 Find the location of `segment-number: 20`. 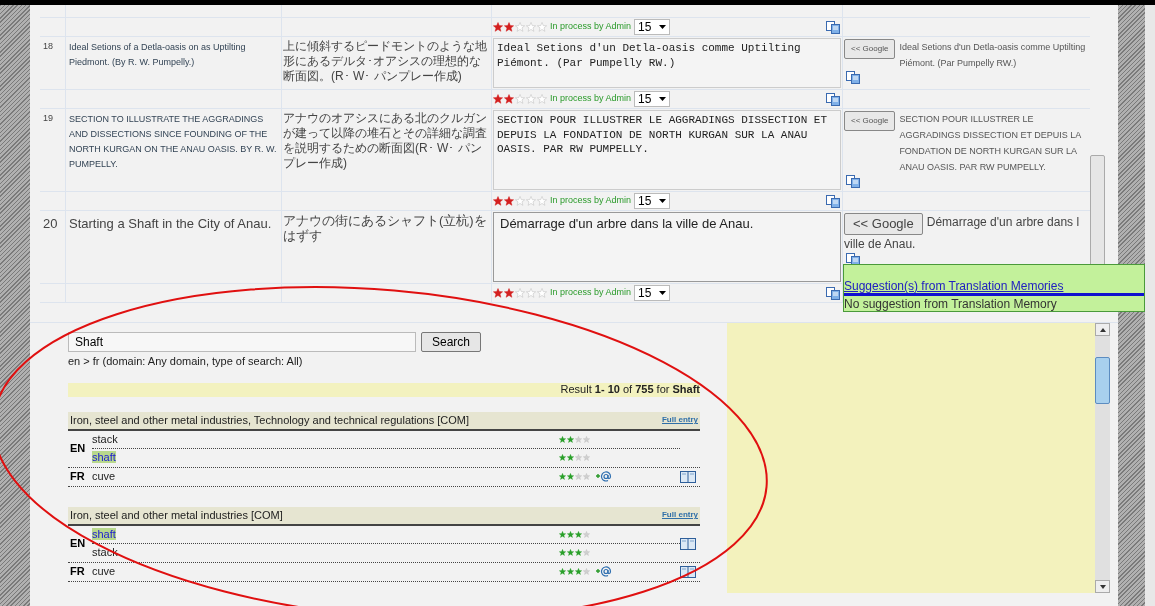

segment-number: 20 is located at coordinates (53, 247).